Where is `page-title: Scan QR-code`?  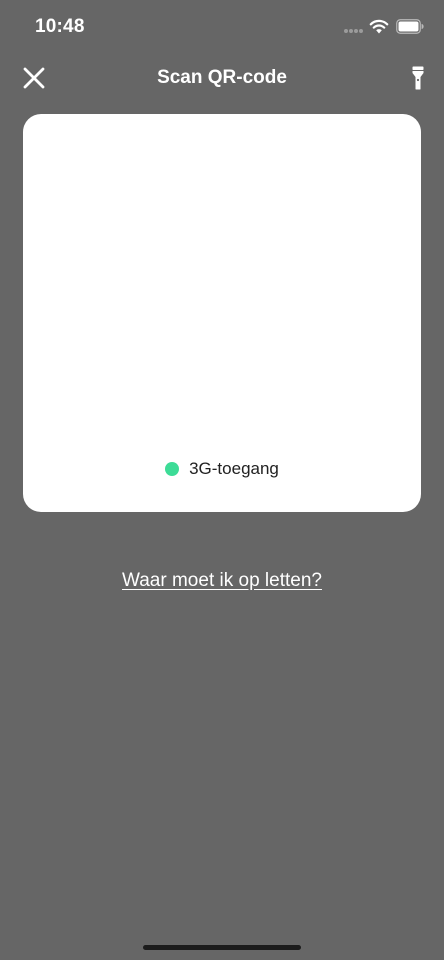 page-title: Scan QR-code is located at coordinates (222, 77).